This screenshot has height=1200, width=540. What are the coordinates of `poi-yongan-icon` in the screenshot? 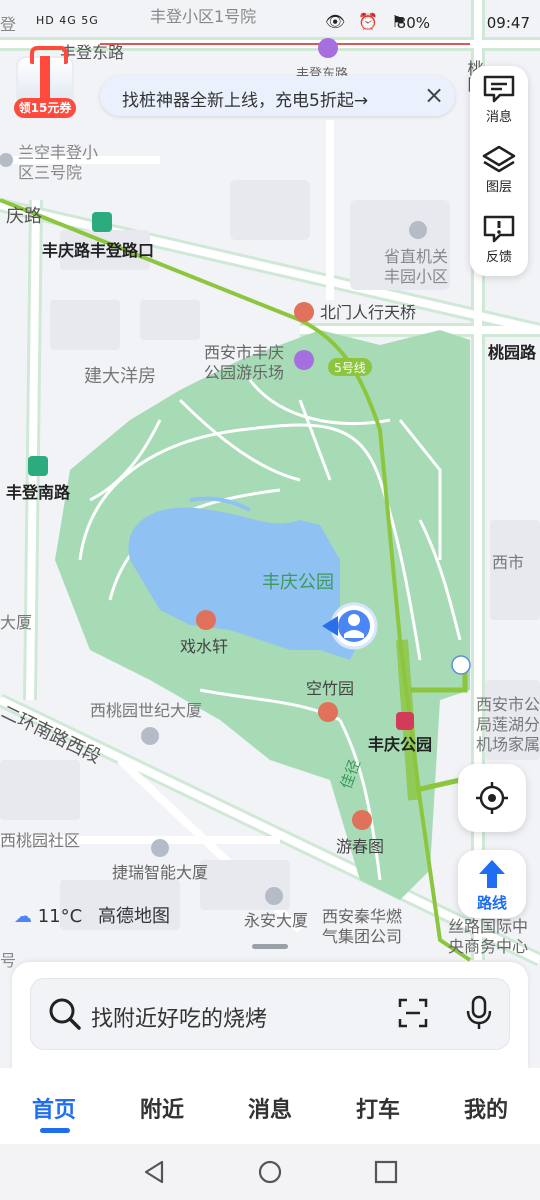 It's located at (274, 896).